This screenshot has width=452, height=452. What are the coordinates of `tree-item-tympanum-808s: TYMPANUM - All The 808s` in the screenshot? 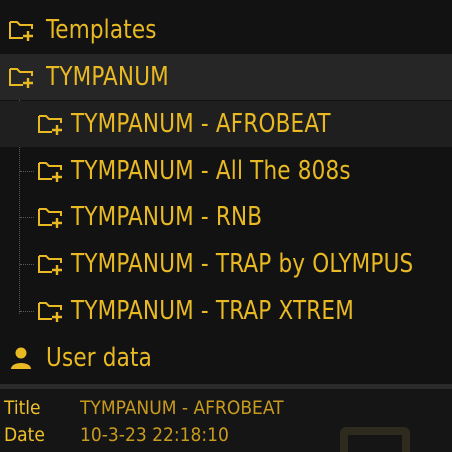 It's located at (226, 171).